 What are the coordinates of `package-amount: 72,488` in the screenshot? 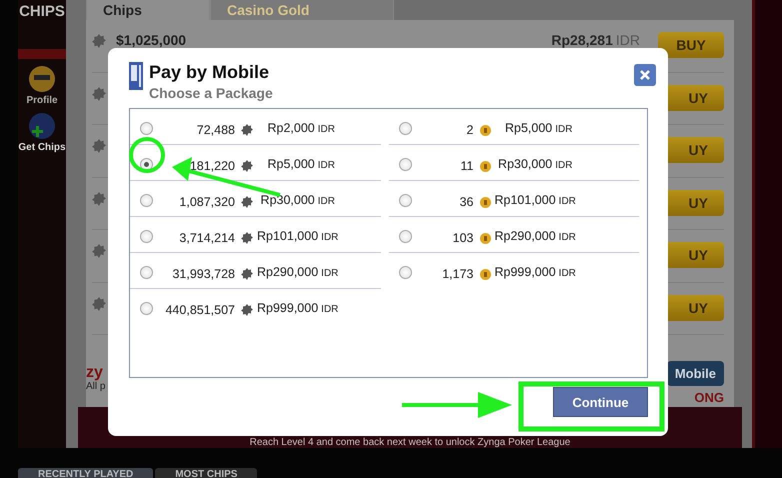 It's located at (215, 130).